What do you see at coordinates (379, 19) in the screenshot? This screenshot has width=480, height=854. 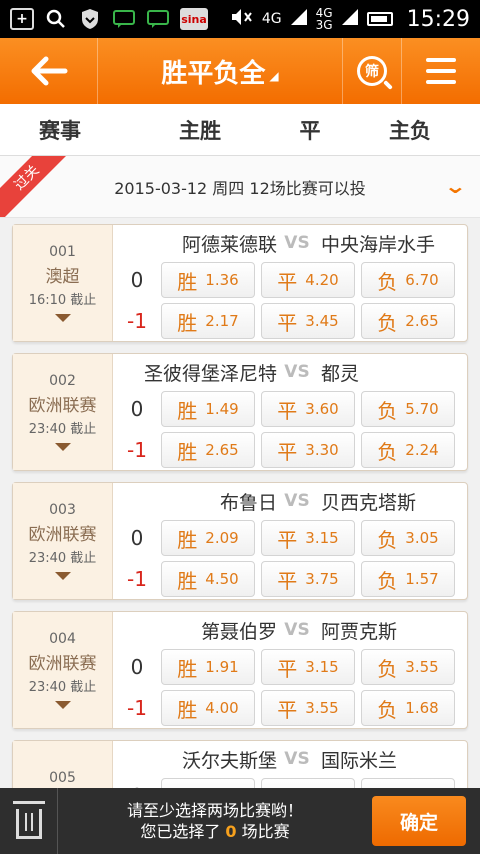 I see `battery-icon` at bounding box center [379, 19].